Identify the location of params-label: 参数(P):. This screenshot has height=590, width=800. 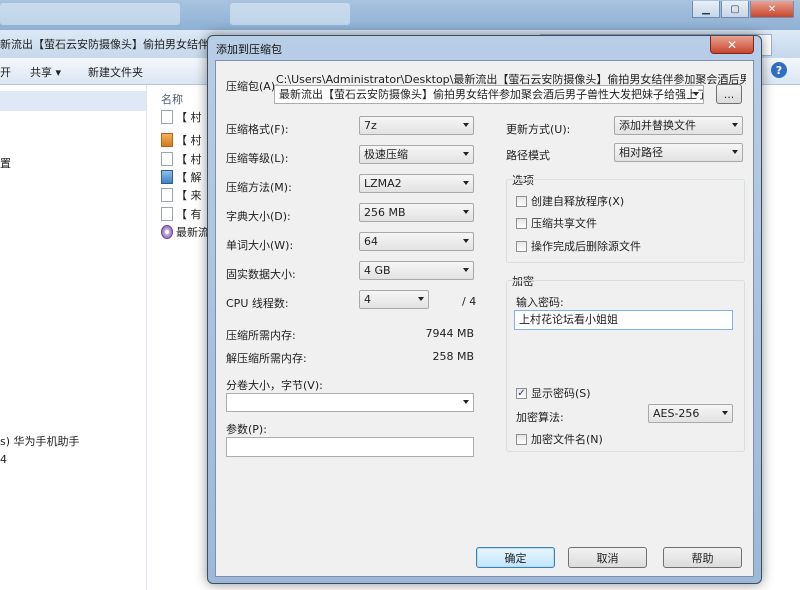
(246, 429).